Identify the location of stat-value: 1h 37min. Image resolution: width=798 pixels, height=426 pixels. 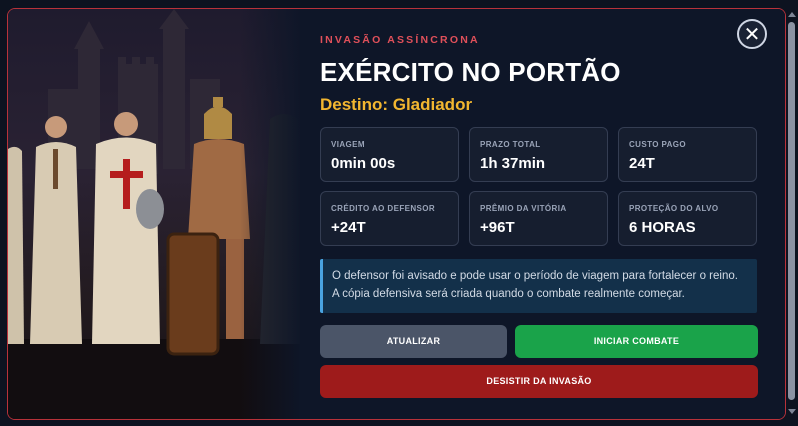
(513, 163).